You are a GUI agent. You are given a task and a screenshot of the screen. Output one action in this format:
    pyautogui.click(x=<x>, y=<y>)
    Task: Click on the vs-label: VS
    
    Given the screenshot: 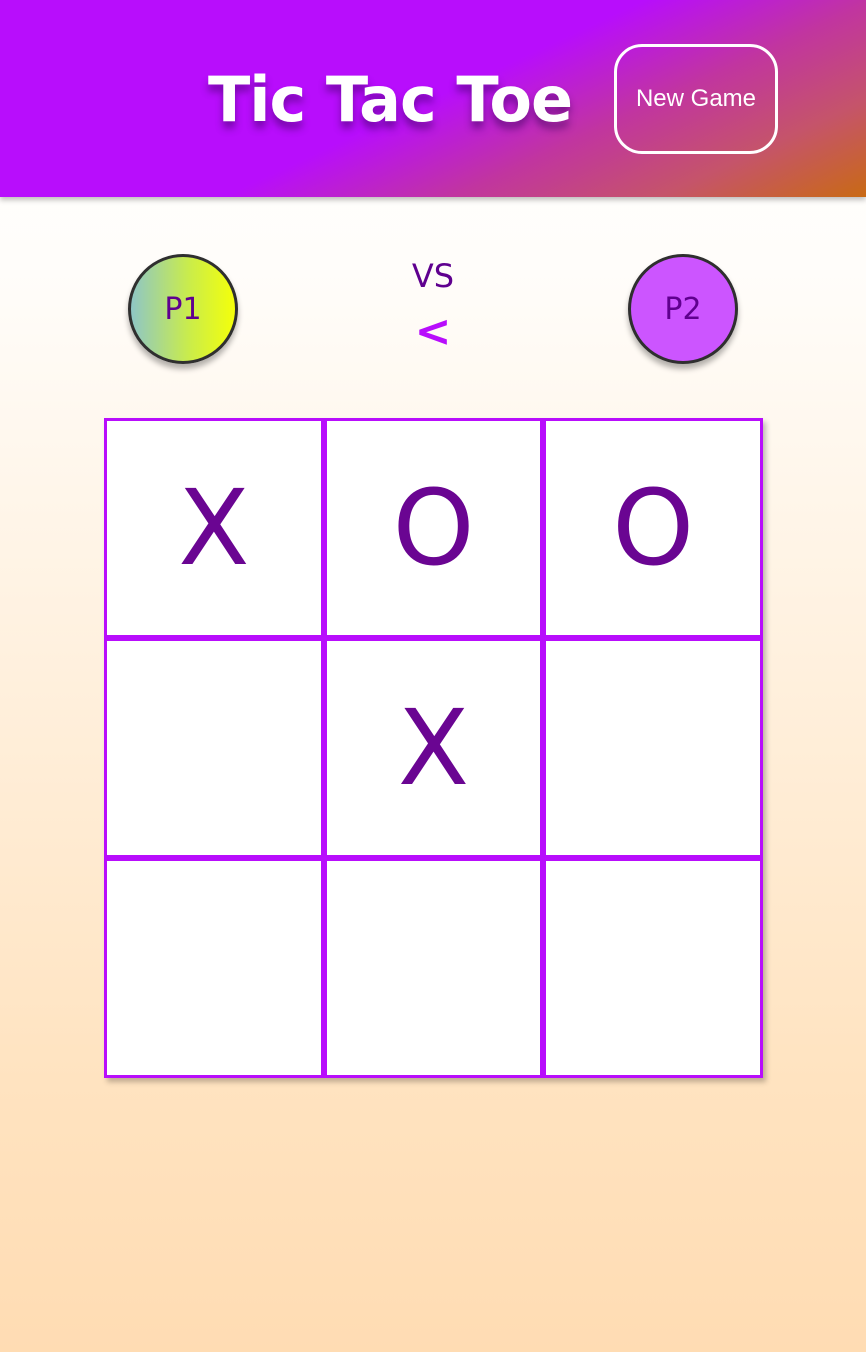 What is the action you would take?
    pyautogui.click(x=433, y=276)
    